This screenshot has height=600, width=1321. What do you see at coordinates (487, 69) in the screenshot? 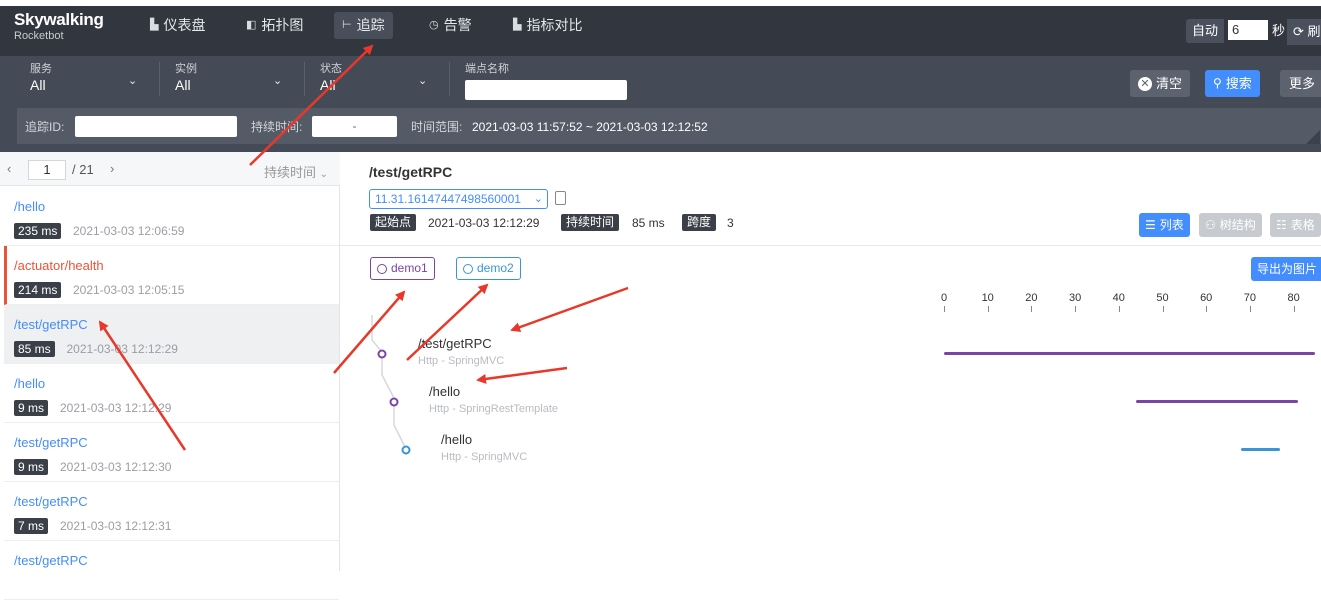
I see `endpoint-label: 端点名称` at bounding box center [487, 69].